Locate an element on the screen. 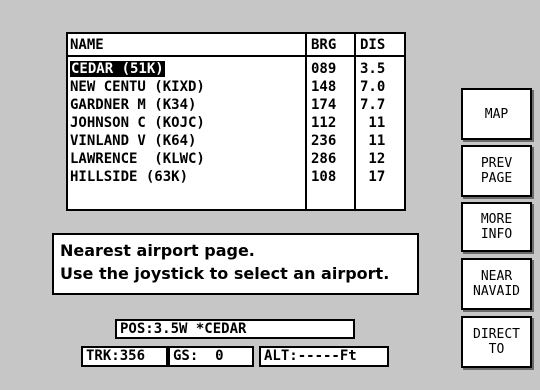 Image resolution: width=540 pixels, height=390 pixels. airport-name: LAWRENCE (KLWC) is located at coordinates (137, 159).